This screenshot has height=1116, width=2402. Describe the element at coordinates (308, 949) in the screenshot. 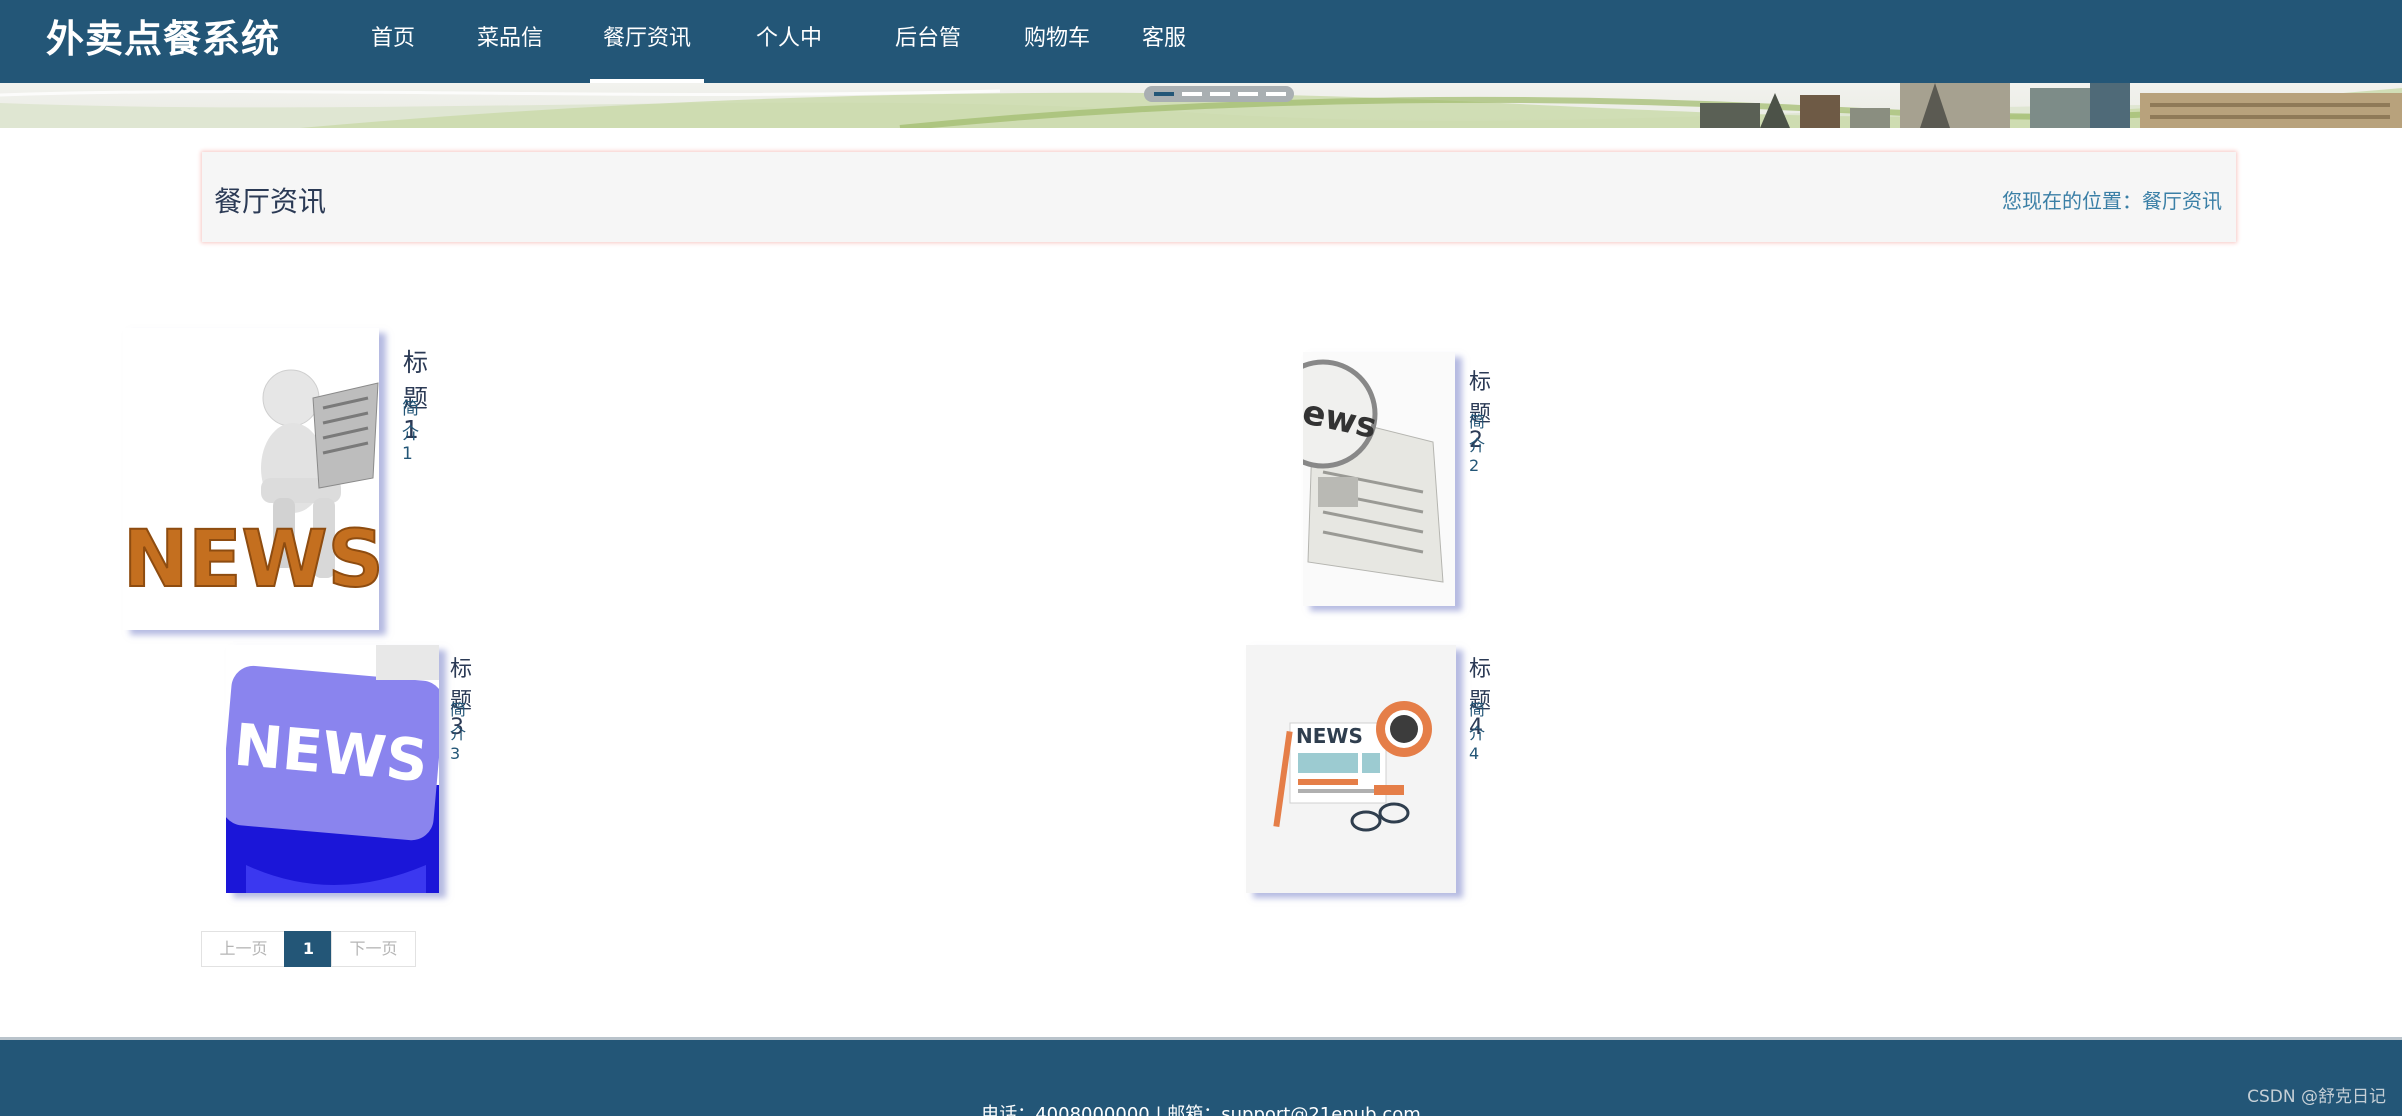

I see `page-1-button: 1` at that location.